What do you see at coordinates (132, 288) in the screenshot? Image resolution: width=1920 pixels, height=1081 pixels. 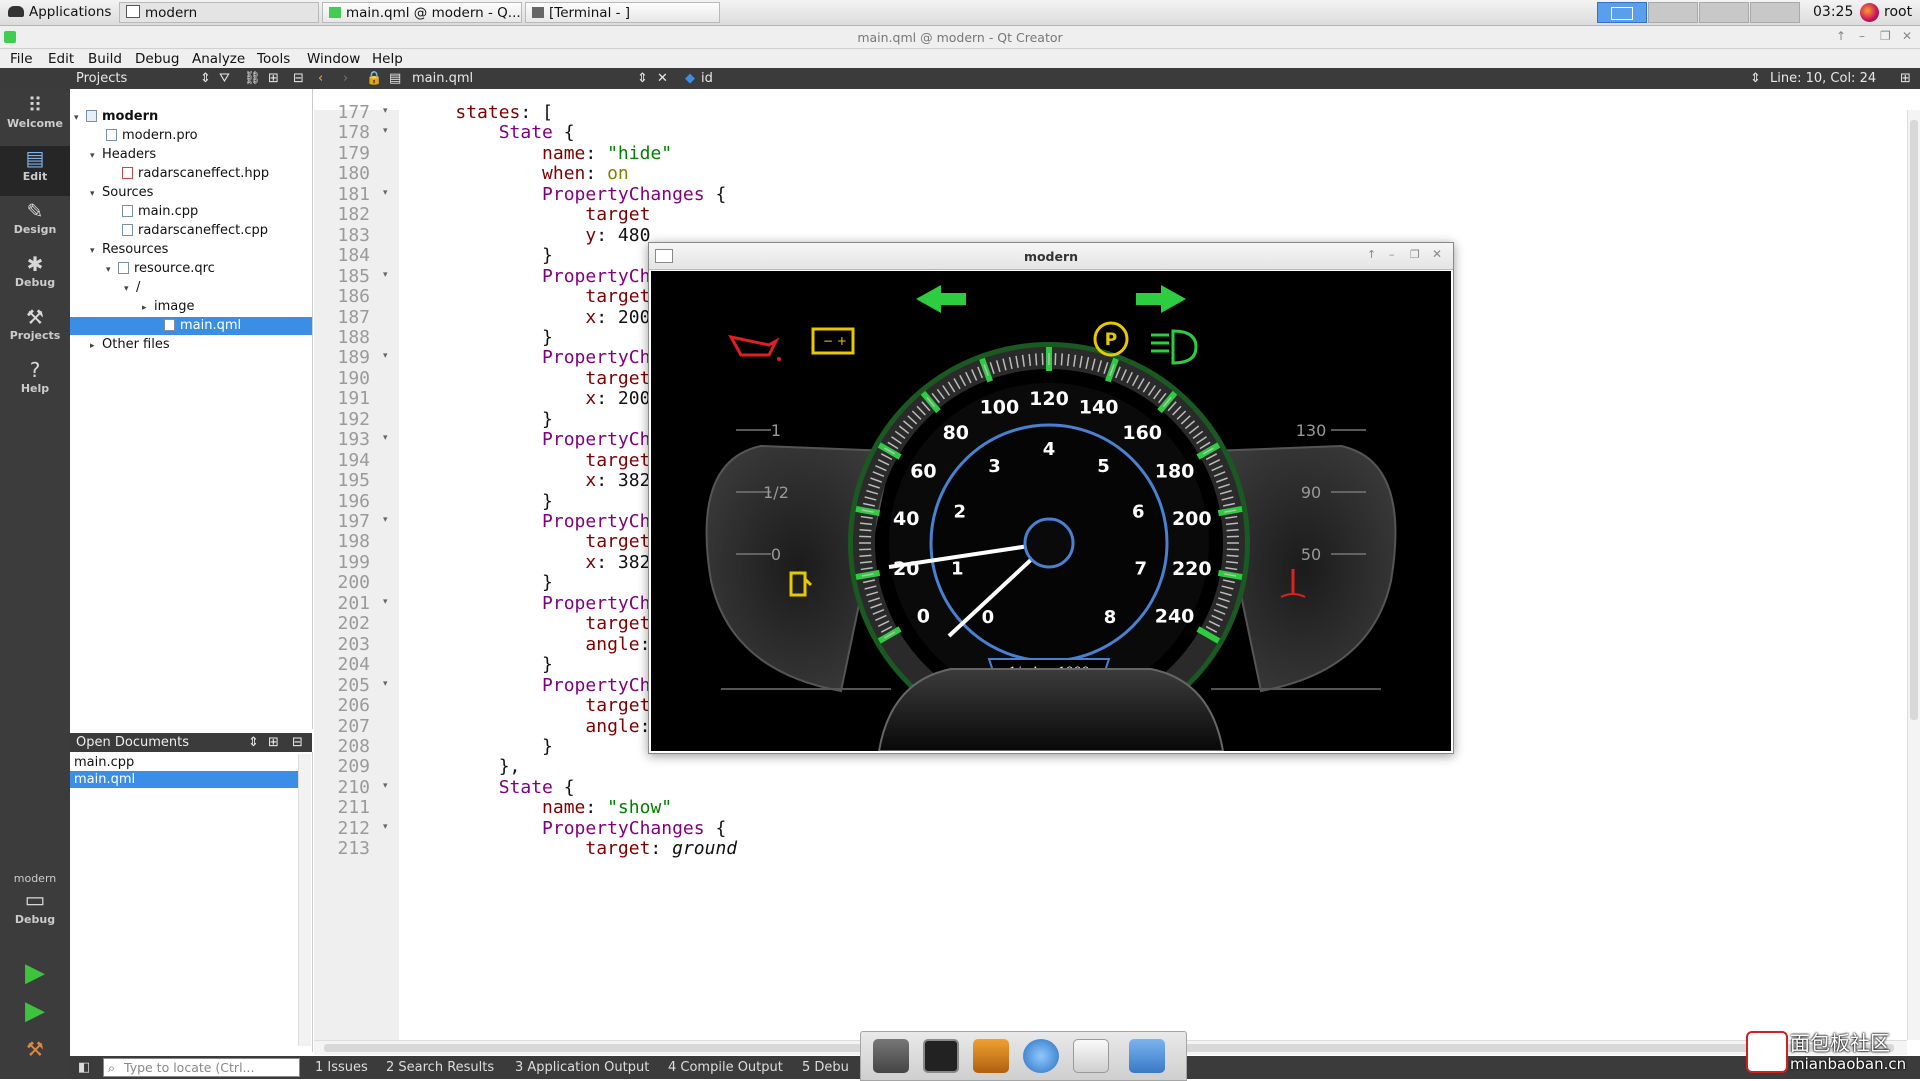 I see `tree-item-root-prefix: ▾/` at bounding box center [132, 288].